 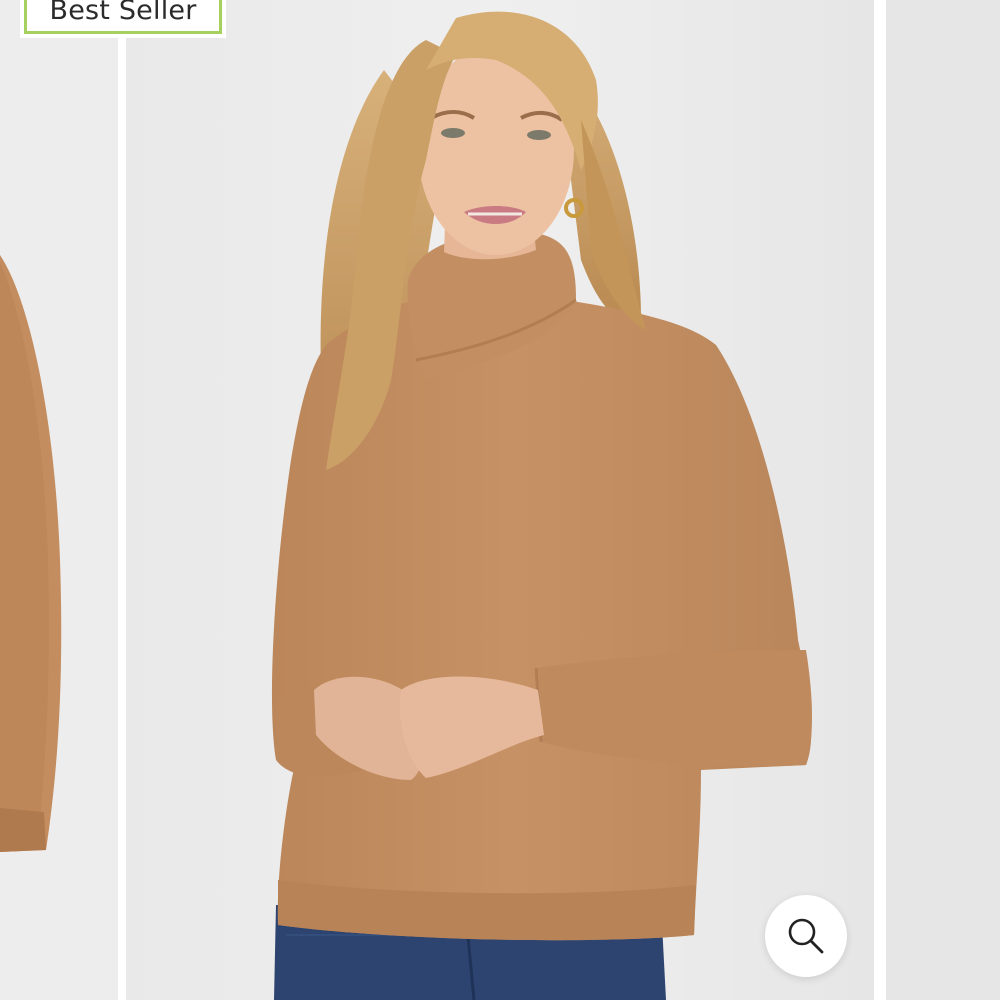 I want to click on sweater-alternate-view-image, so click(x=943, y=500).